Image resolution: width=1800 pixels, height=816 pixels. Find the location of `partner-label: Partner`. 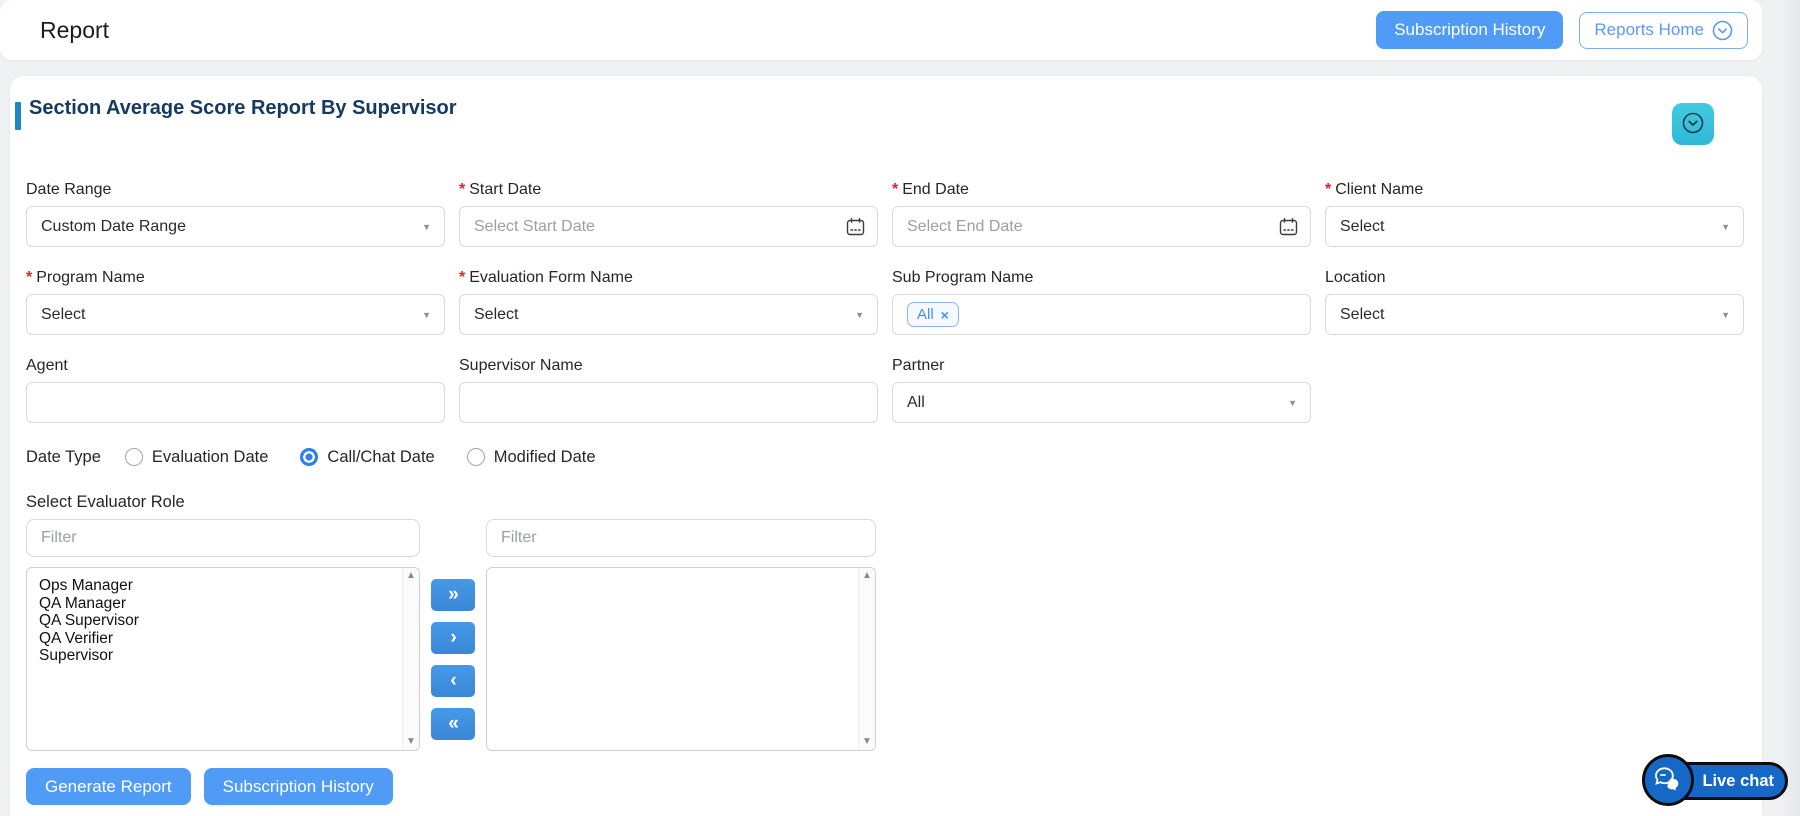

partner-label: Partner is located at coordinates (918, 365).